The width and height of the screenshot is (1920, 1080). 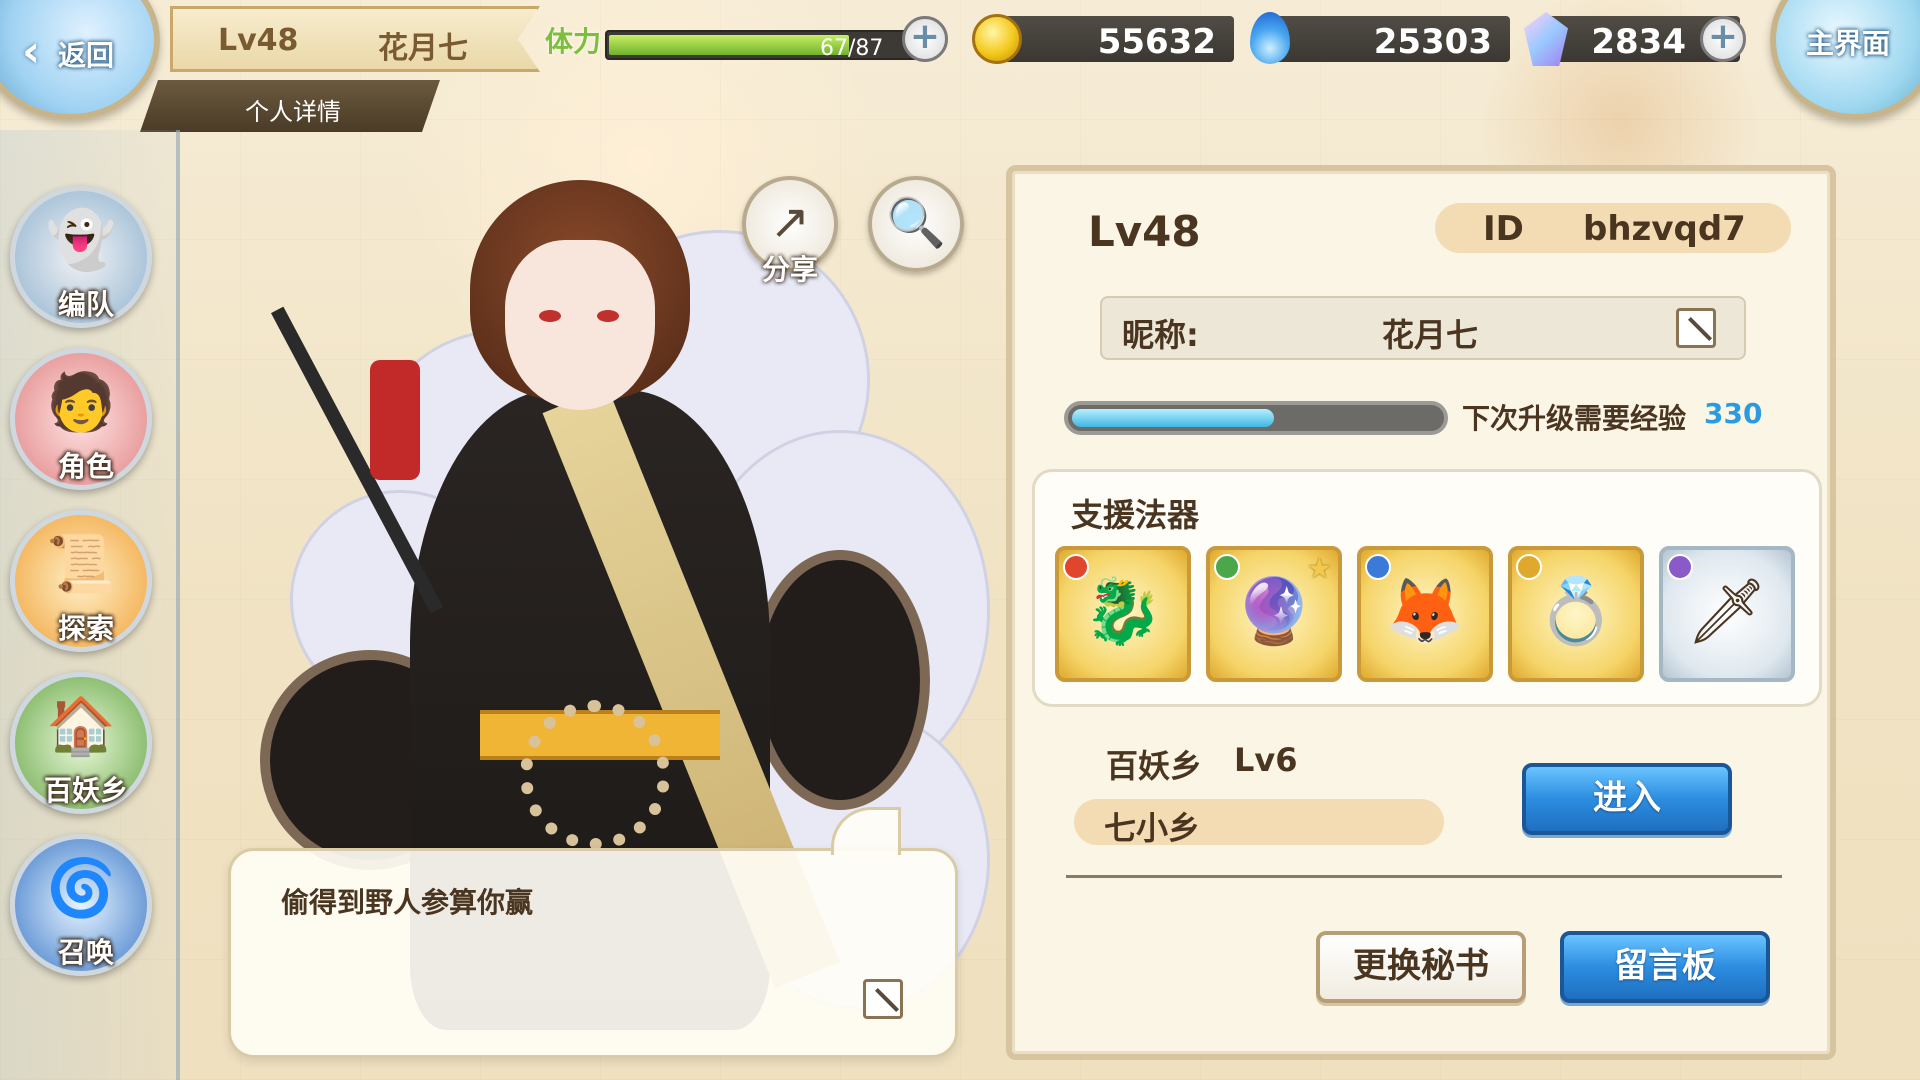 I want to click on stamina-bar: 体力 67/87, so click(x=745, y=41).